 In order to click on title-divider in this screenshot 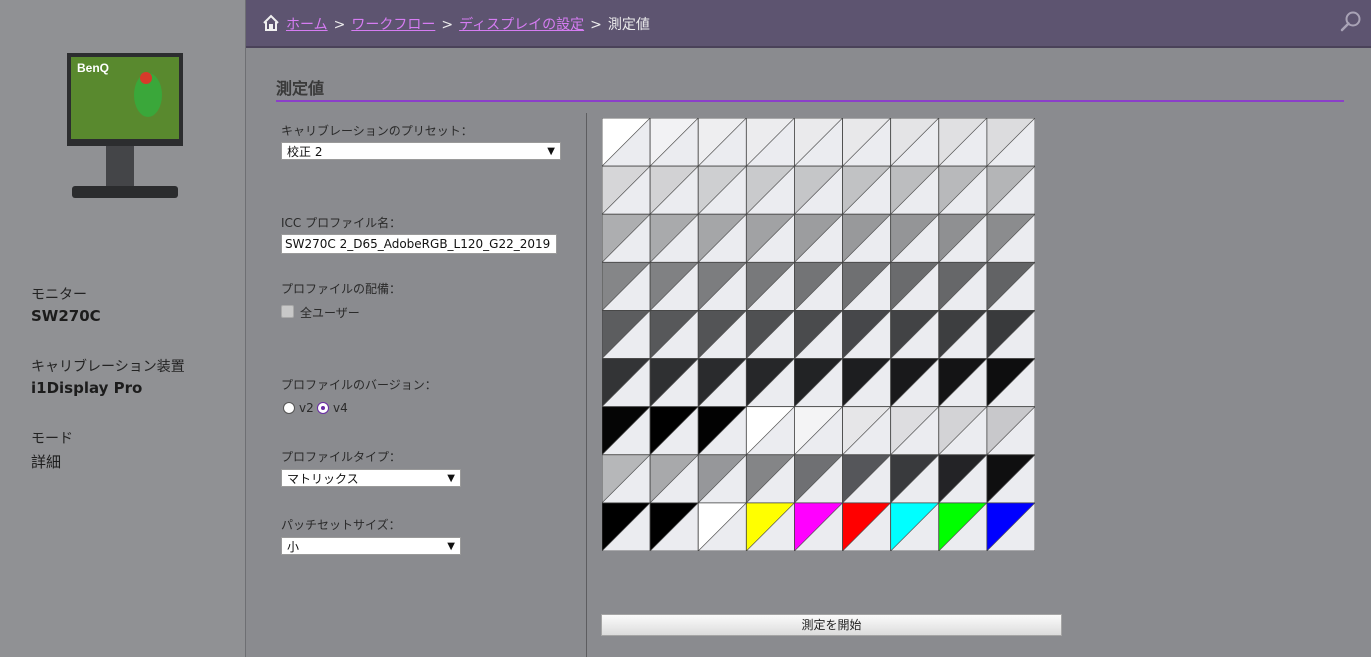, I will do `click(810, 101)`.